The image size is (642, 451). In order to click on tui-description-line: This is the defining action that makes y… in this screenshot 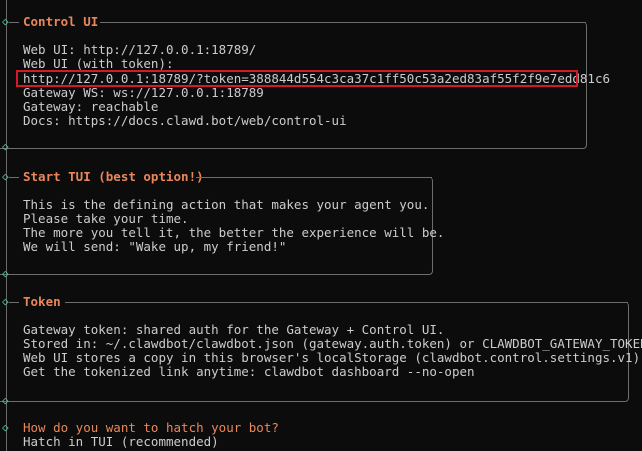, I will do `click(226, 204)`.